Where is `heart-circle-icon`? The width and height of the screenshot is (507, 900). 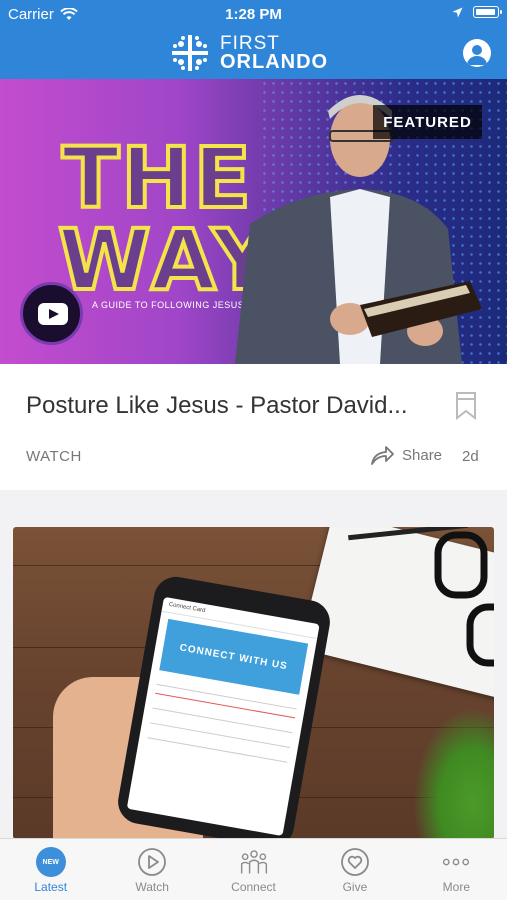
heart-circle-icon is located at coordinates (355, 862).